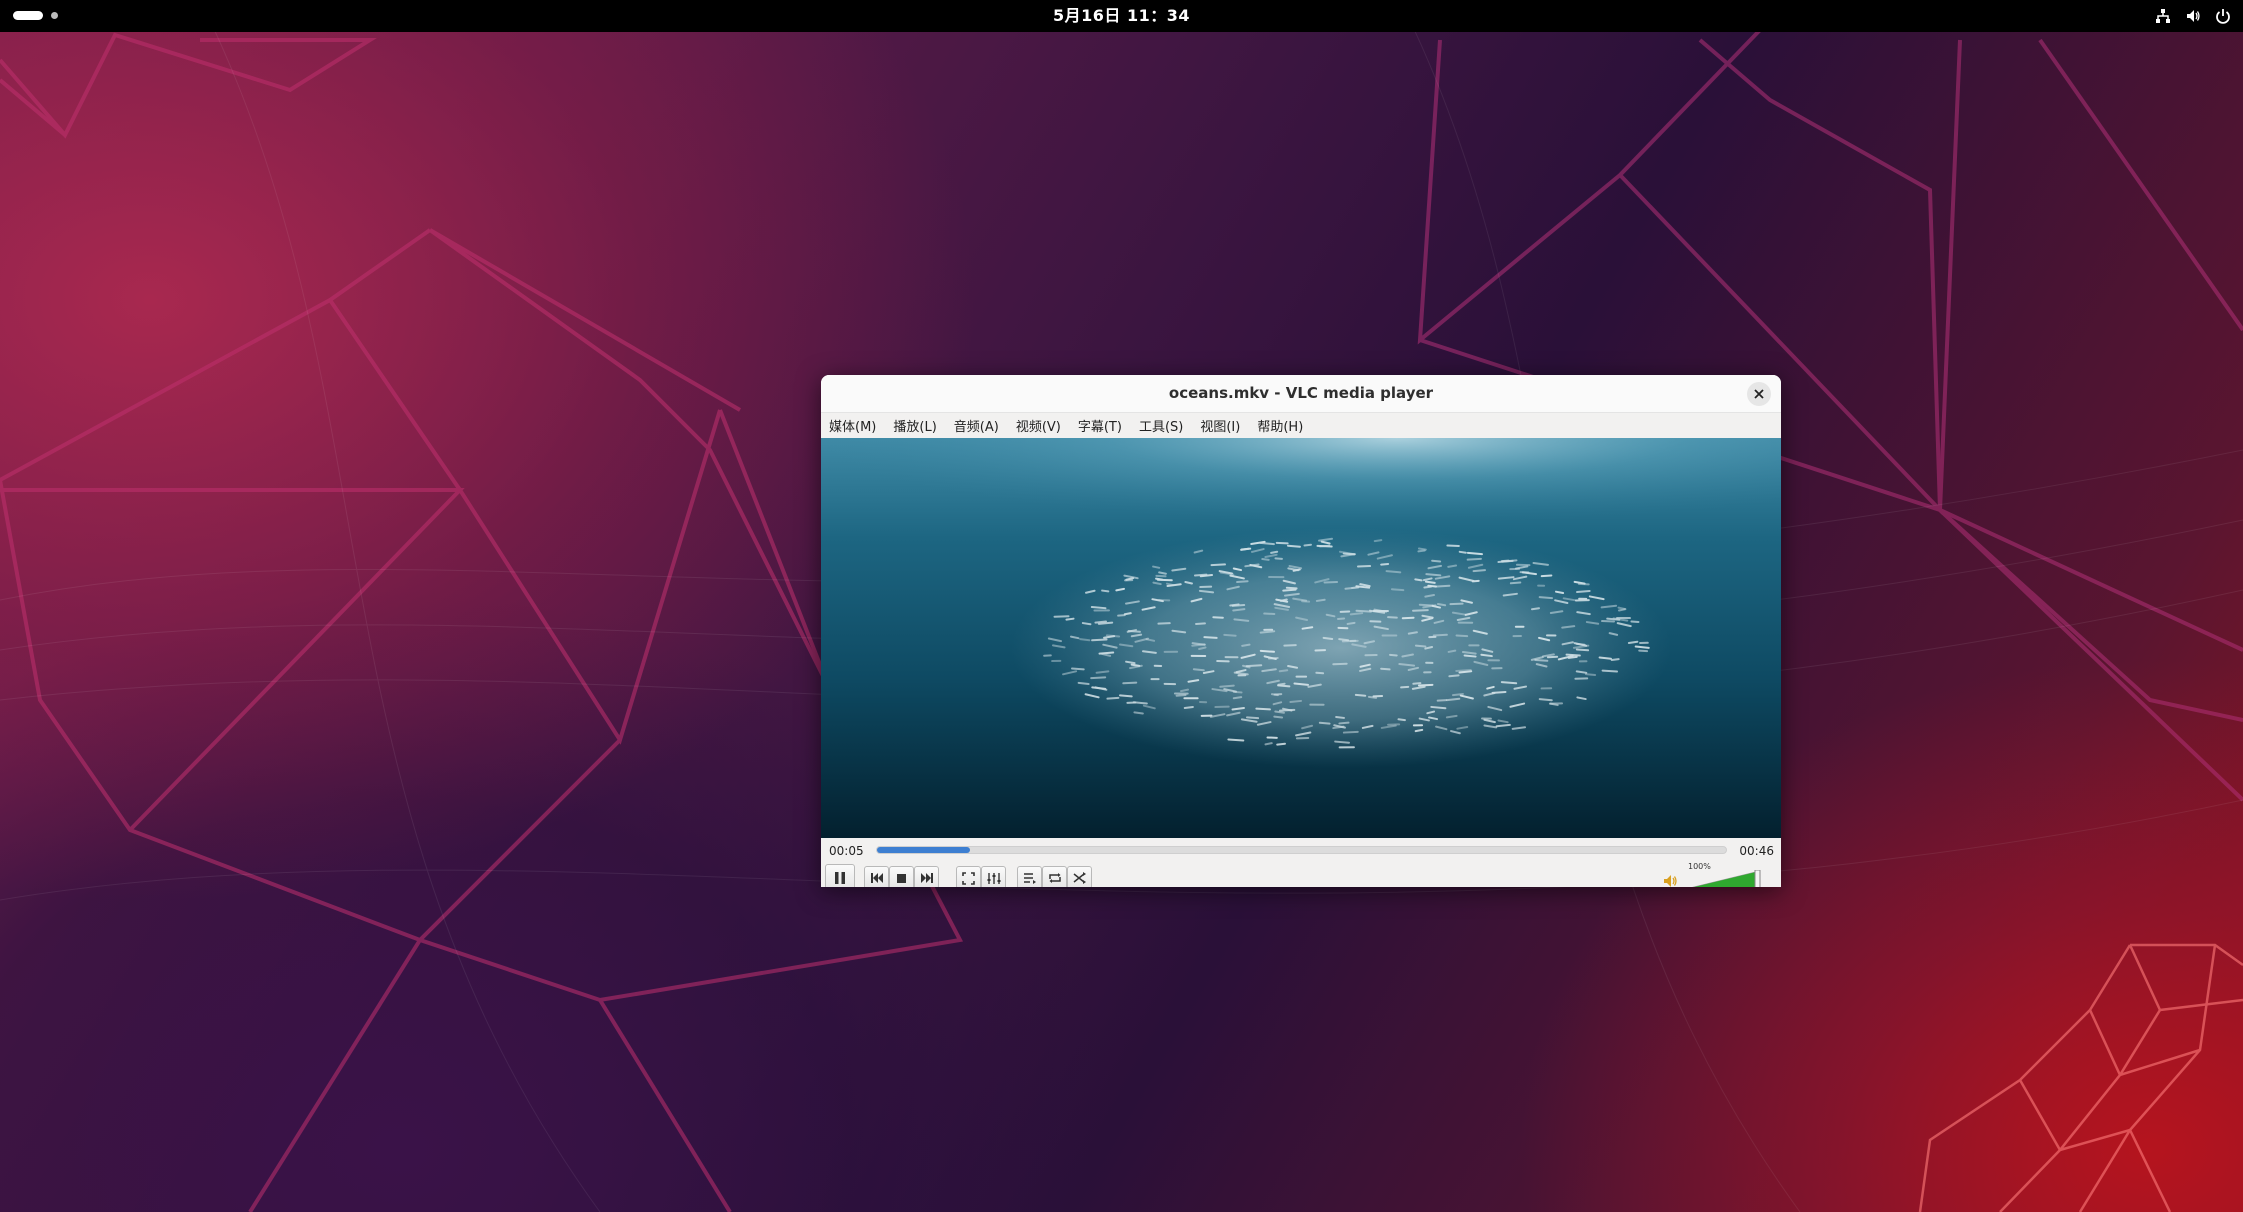 This screenshot has width=2243, height=1212. Describe the element at coordinates (1301, 850) in the screenshot. I see `seek-bar` at that location.